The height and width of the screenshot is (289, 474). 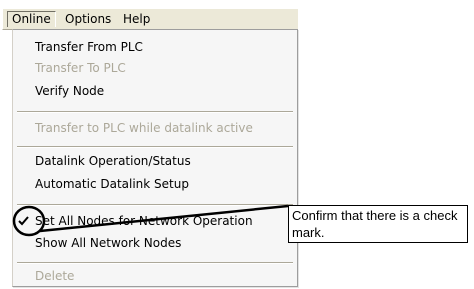 I want to click on menu-item-set-all-nodes-network-operation: Set All Nodes for Network Operation, so click(x=155, y=221).